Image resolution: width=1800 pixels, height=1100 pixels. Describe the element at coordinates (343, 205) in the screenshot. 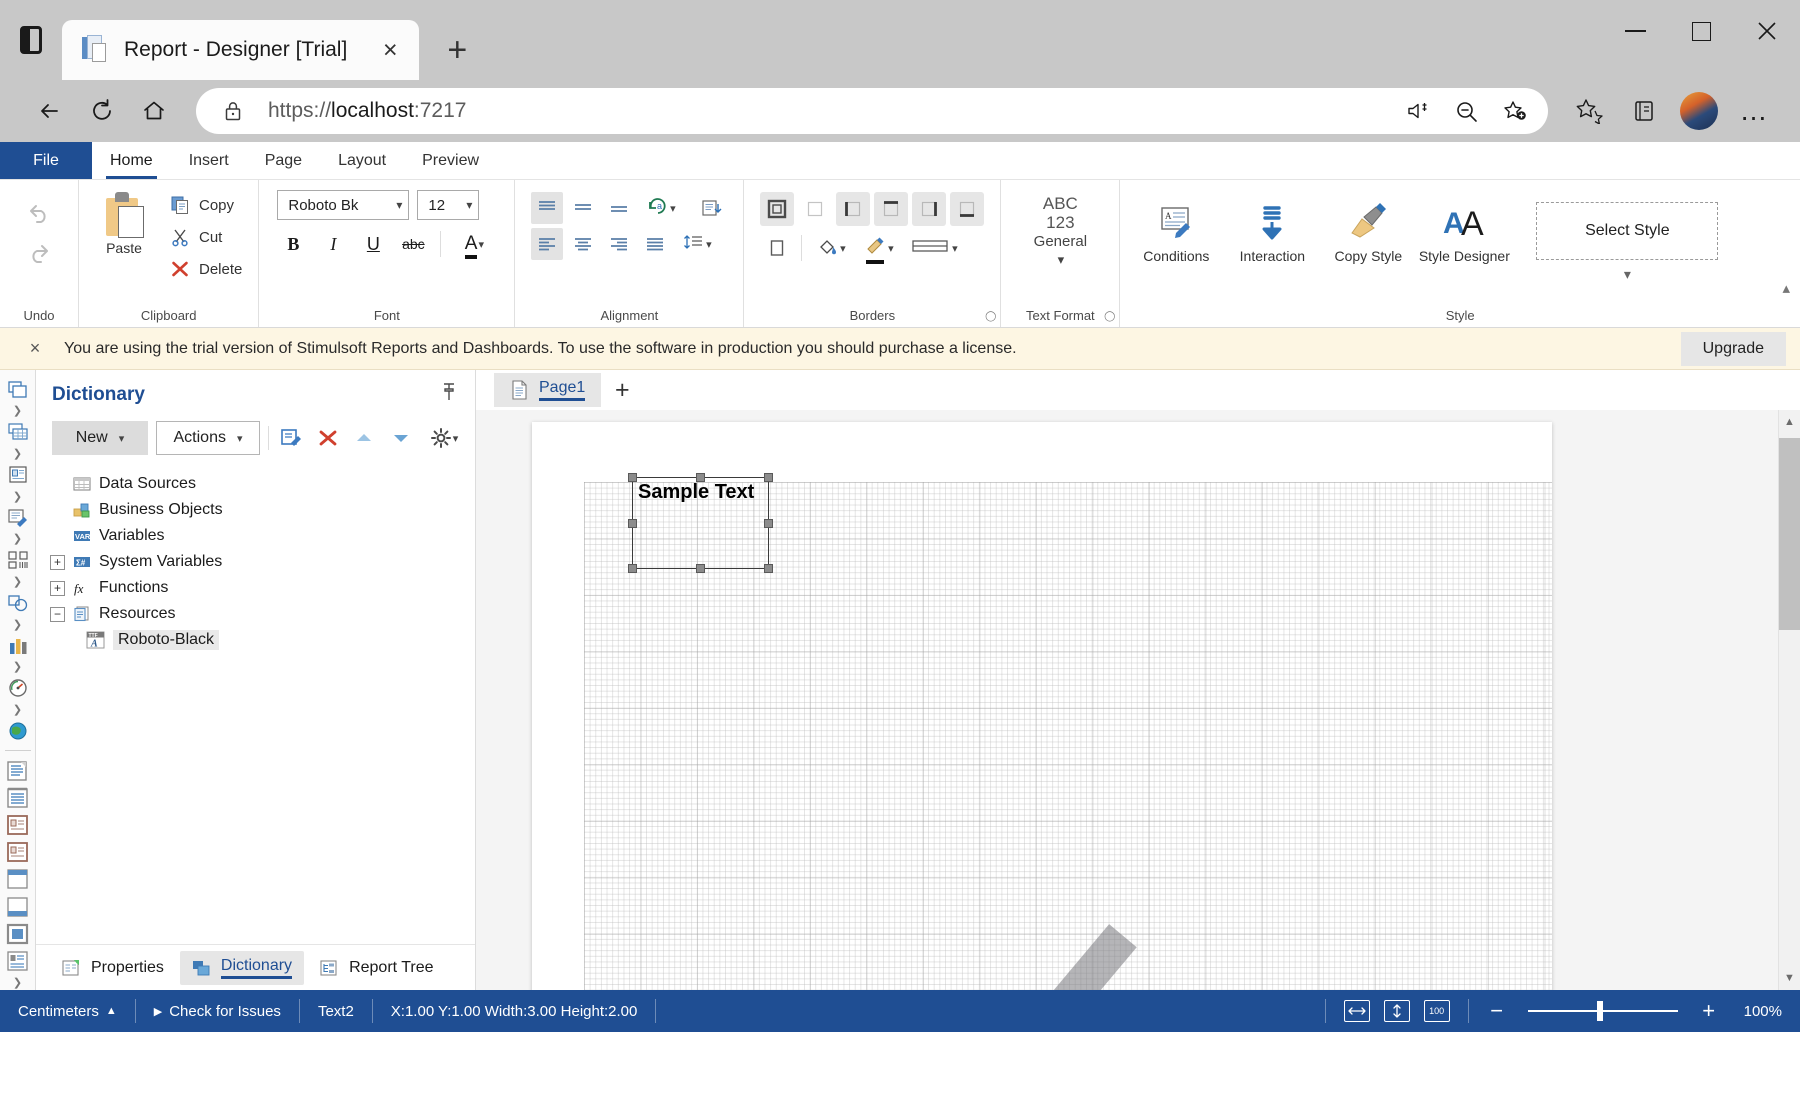

I see `font-family-select: Roboto Bk ▾` at that location.